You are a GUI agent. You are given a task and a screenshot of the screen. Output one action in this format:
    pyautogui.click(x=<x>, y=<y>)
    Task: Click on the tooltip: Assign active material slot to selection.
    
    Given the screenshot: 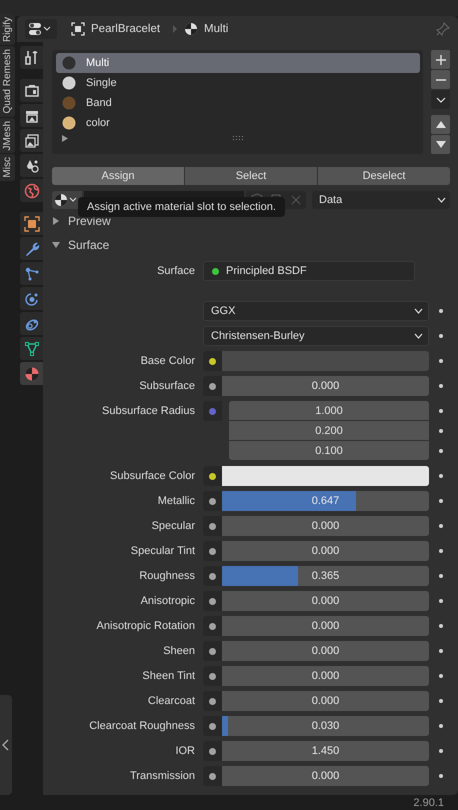 What is the action you would take?
    pyautogui.click(x=181, y=207)
    